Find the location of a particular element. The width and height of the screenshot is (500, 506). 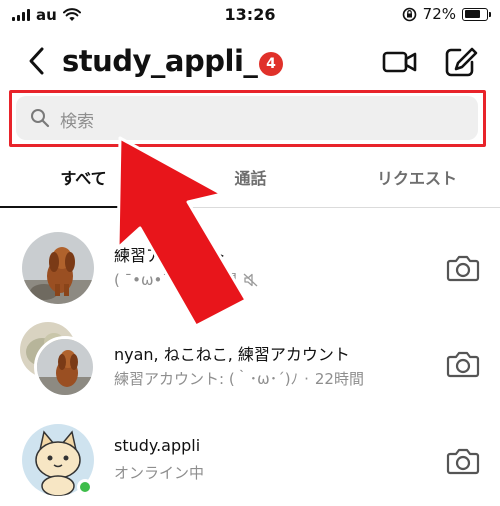

status-right: 72% is located at coordinates (446, 14).